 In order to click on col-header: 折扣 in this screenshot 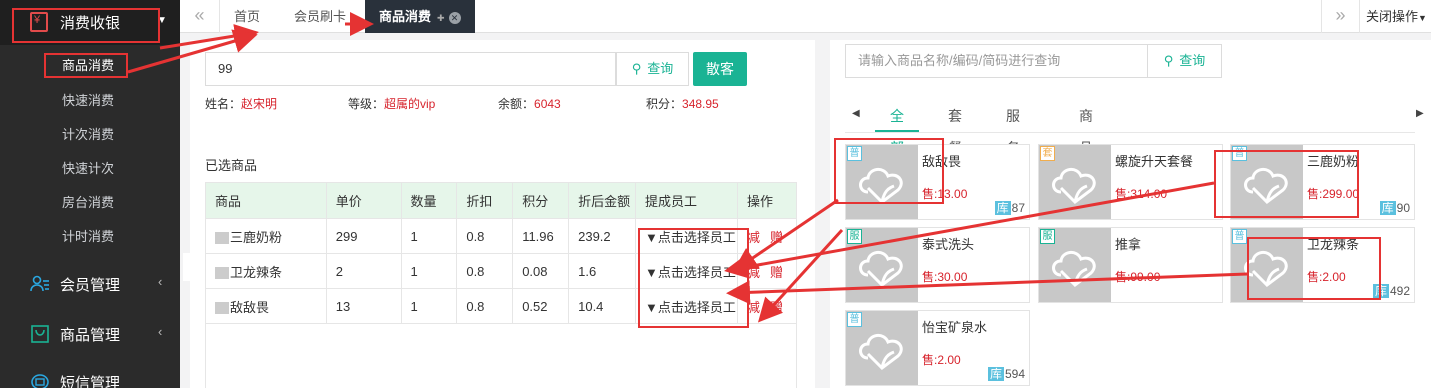, I will do `click(485, 200)`.